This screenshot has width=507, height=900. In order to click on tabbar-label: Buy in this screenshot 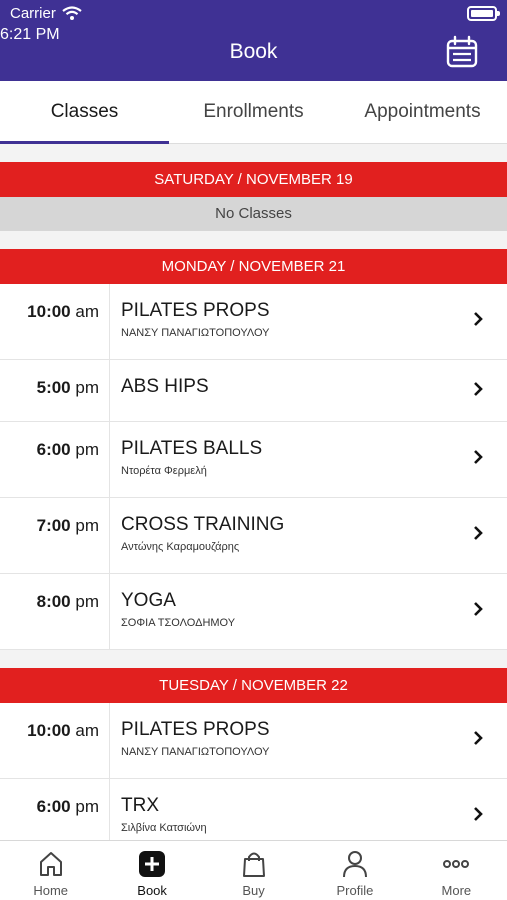, I will do `click(253, 890)`.